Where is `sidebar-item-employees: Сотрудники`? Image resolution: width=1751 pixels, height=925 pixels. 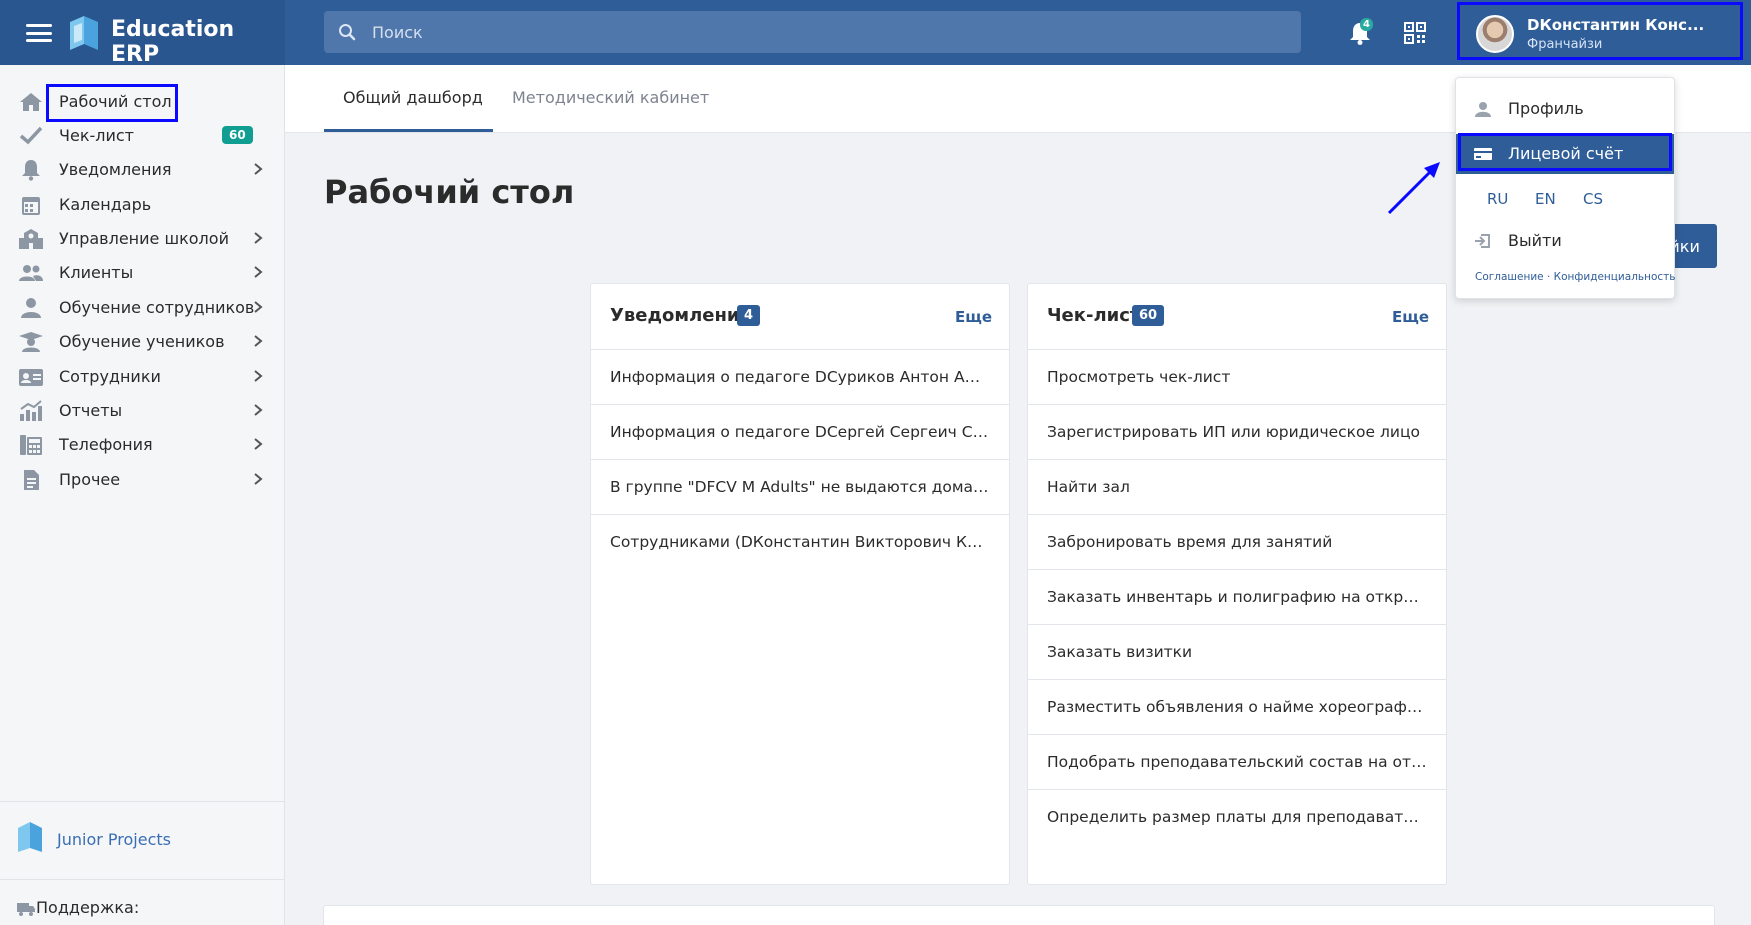
sidebar-item-employees: Сотрудники is located at coordinates (142, 377).